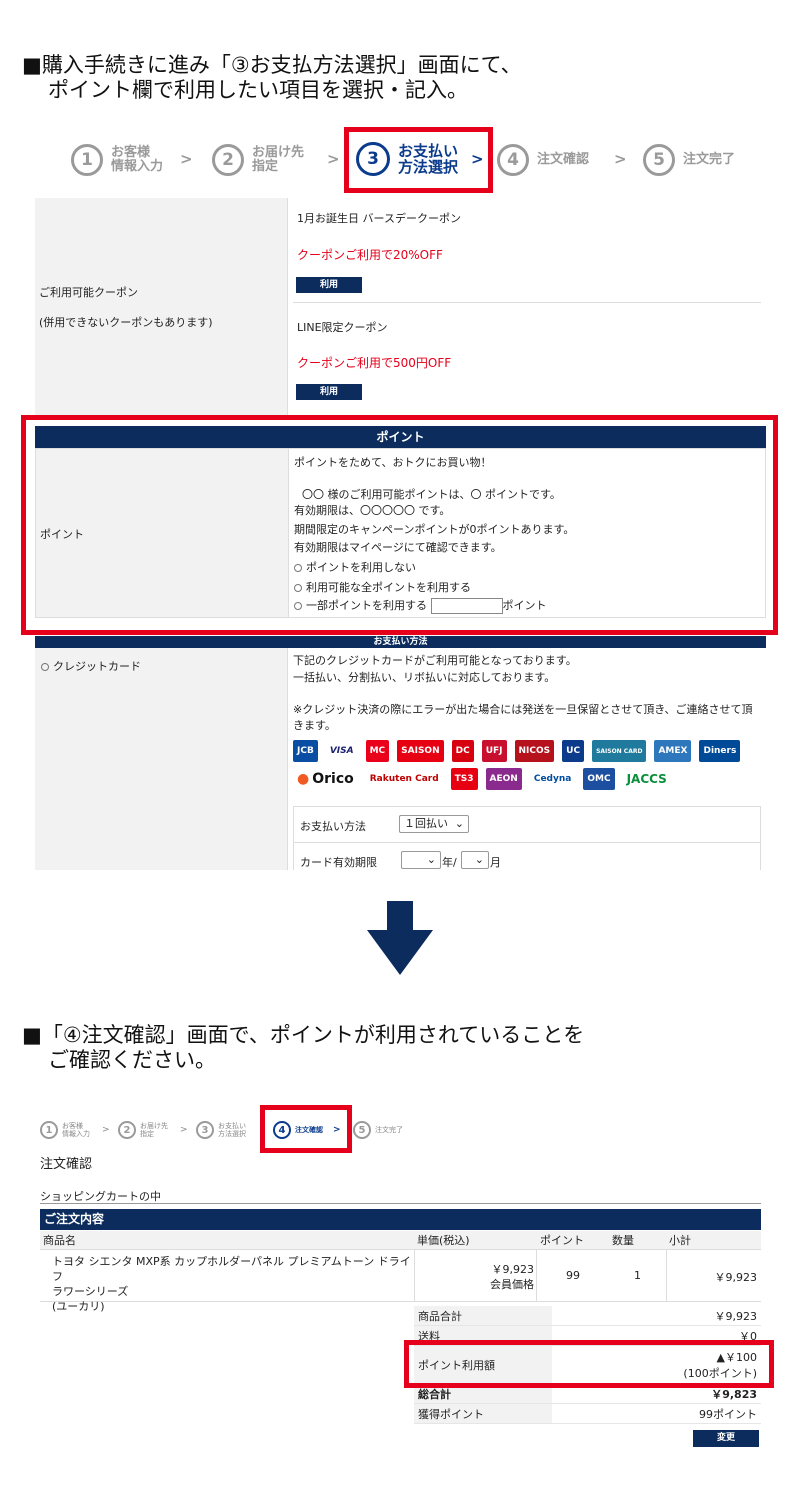 Image resolution: width=800 pixels, height=1504 pixels. I want to click on col-points: ポイント, so click(573, 1240).